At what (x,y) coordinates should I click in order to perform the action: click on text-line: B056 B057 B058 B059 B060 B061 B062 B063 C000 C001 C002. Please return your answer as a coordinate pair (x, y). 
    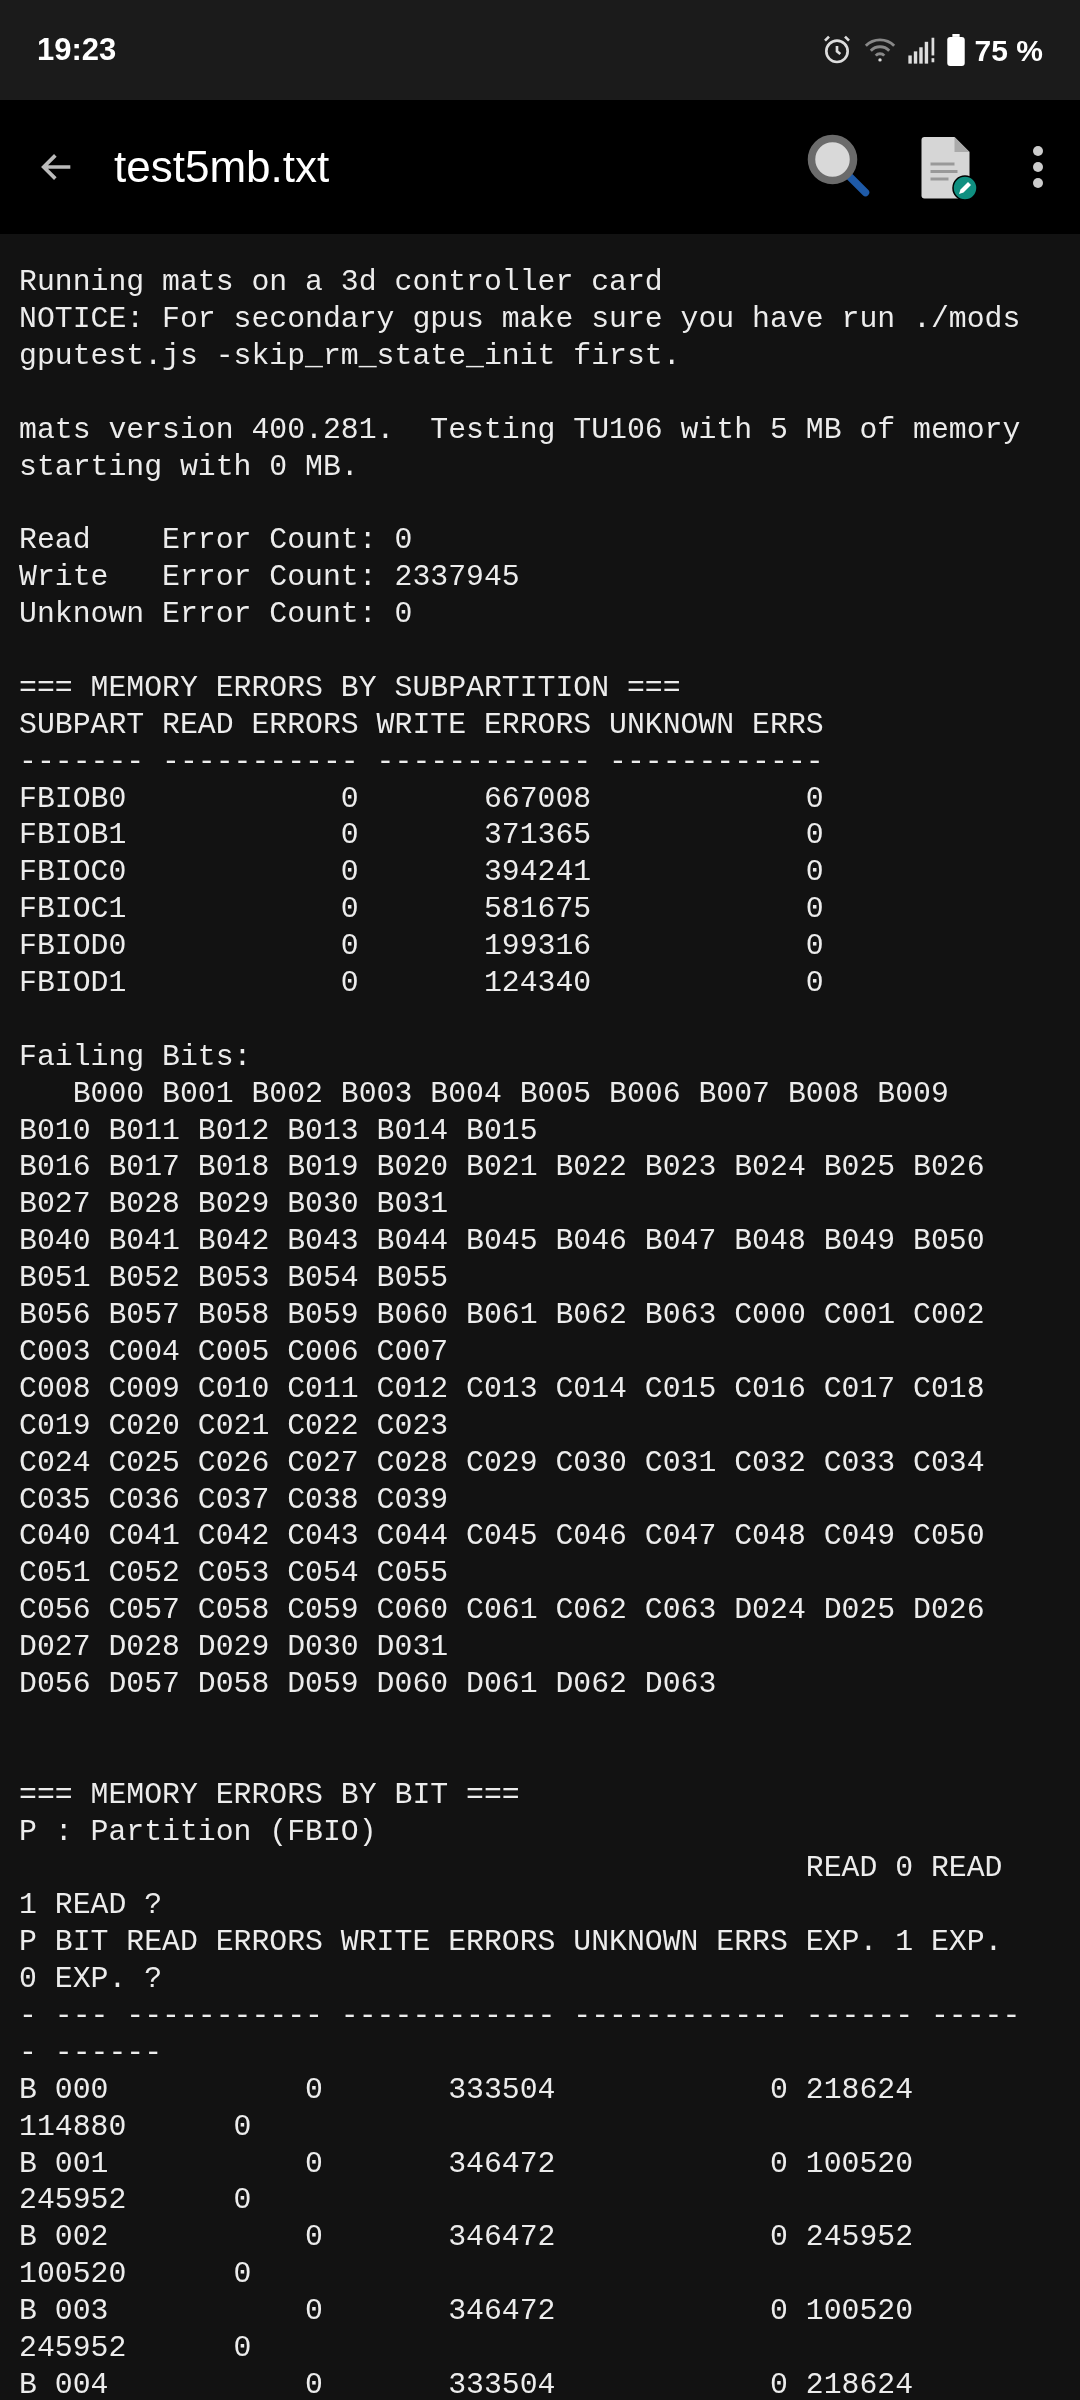
    Looking at the image, I should click on (502, 1316).